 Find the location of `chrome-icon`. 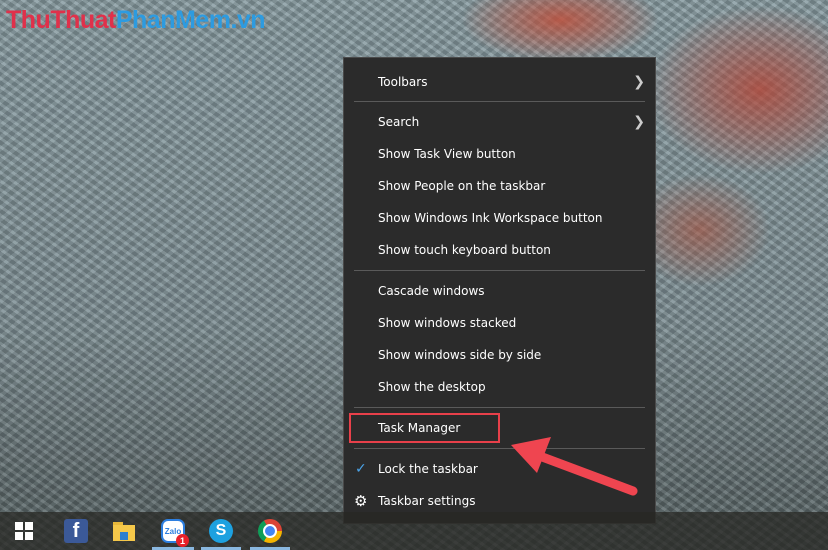

chrome-icon is located at coordinates (270, 531).